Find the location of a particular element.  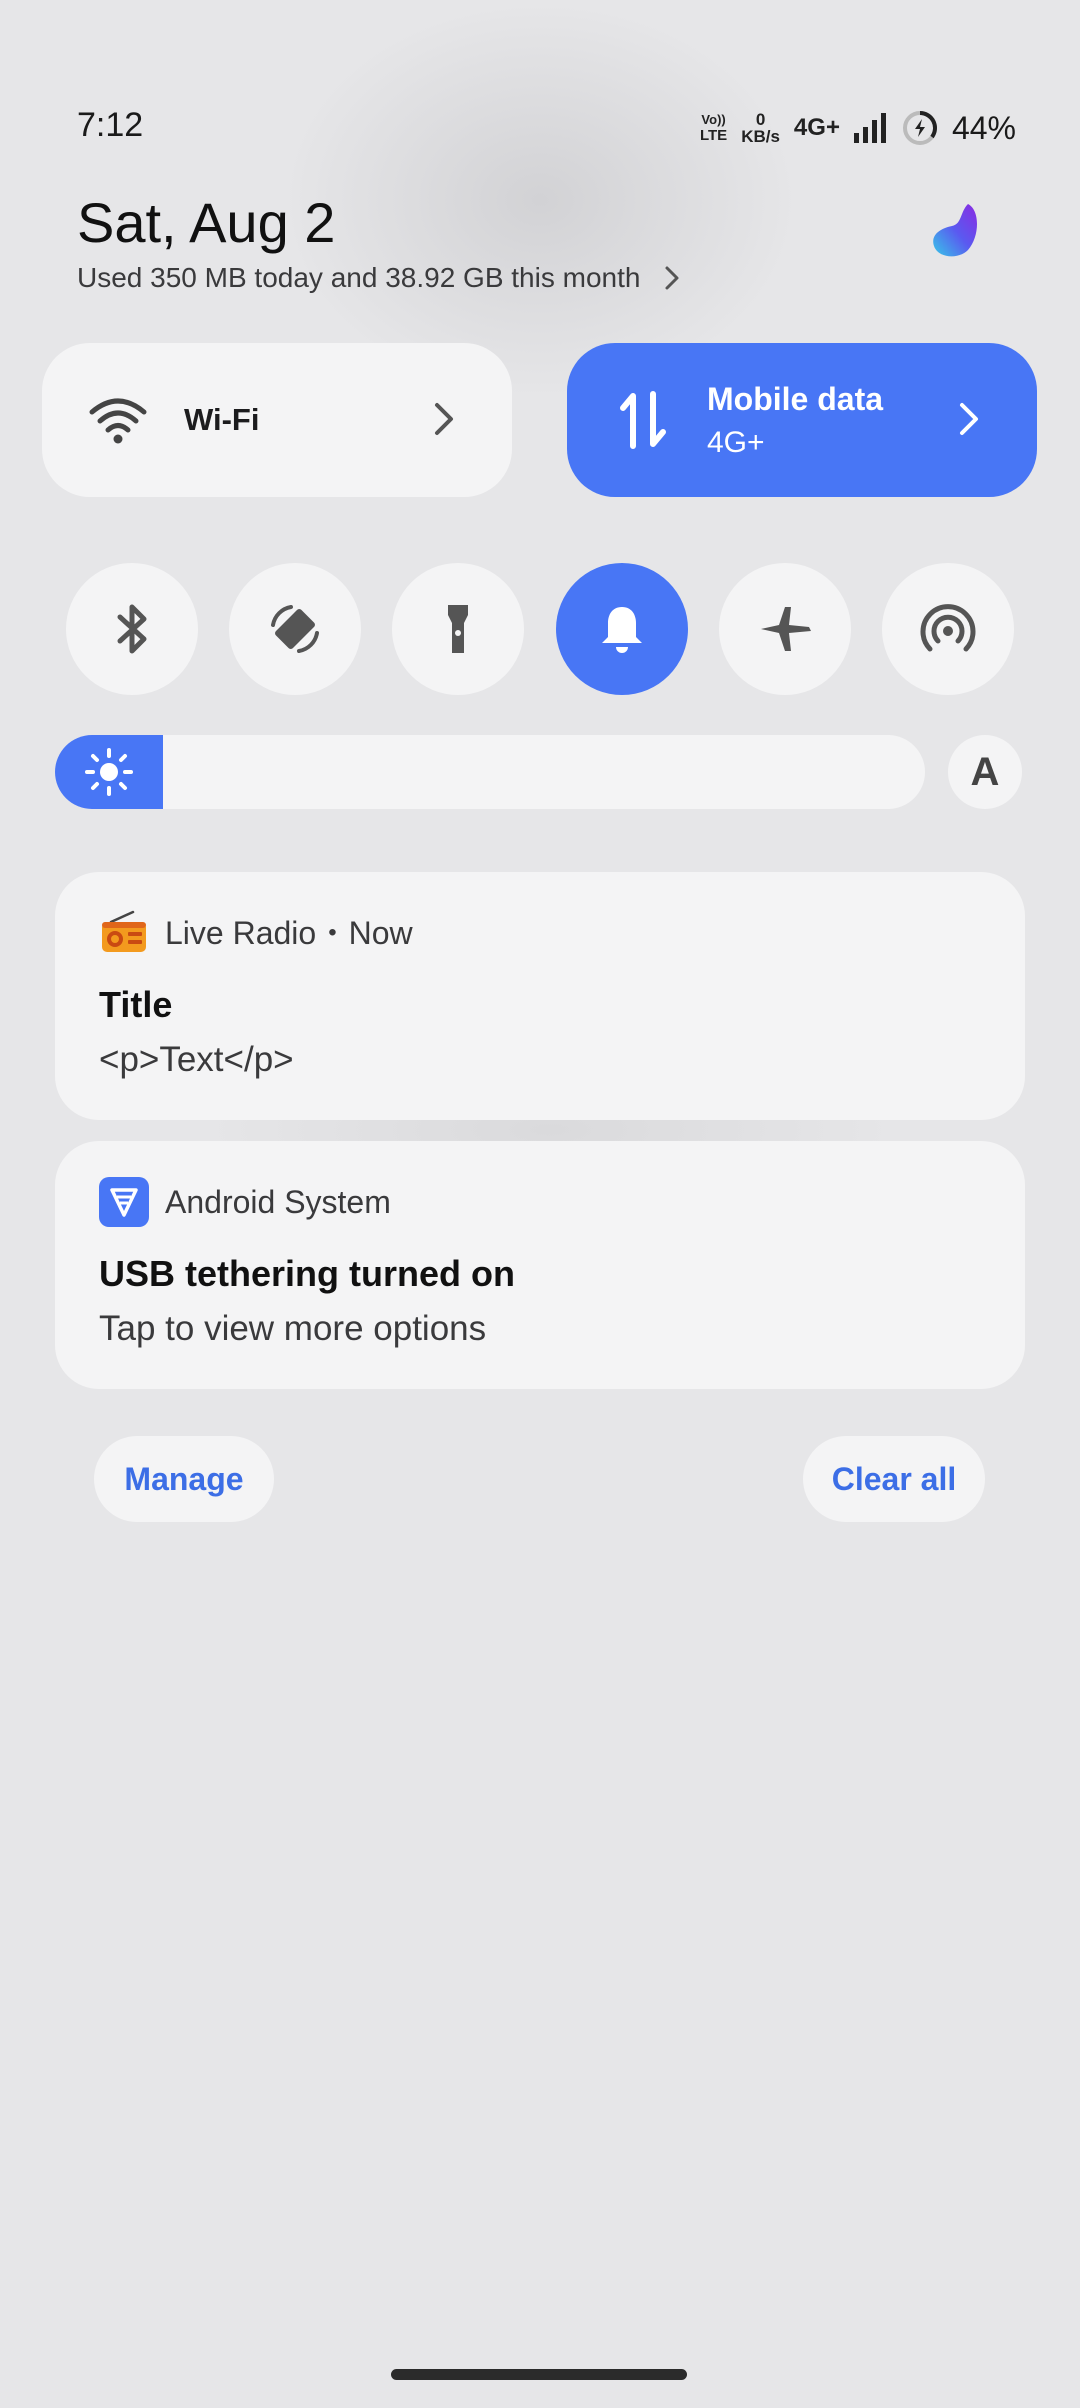

notification-header: Live Radio • Now is located at coordinates (256, 933).